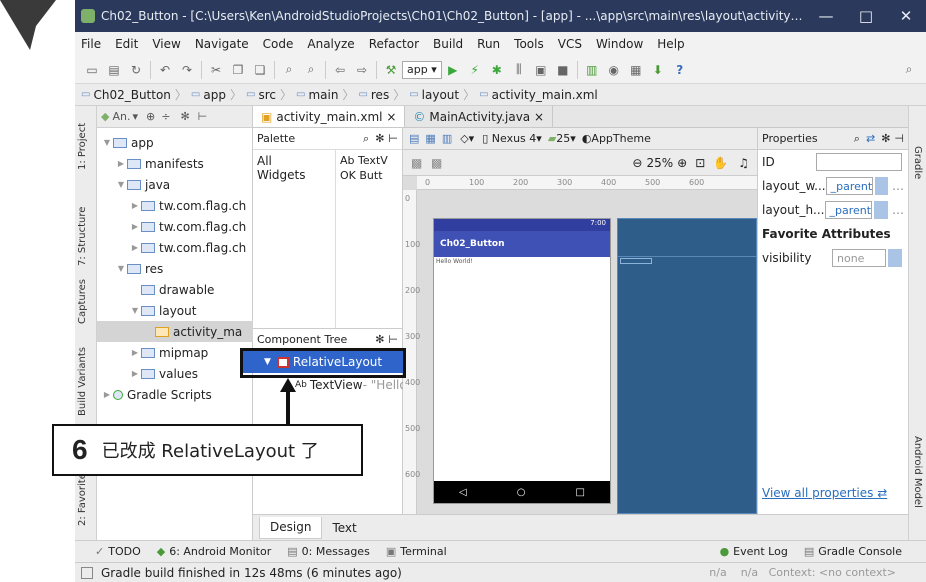 This screenshot has width=926, height=582. Describe the element at coordinates (917, 162) in the screenshot. I see `right-tab-0: Gradle` at that location.